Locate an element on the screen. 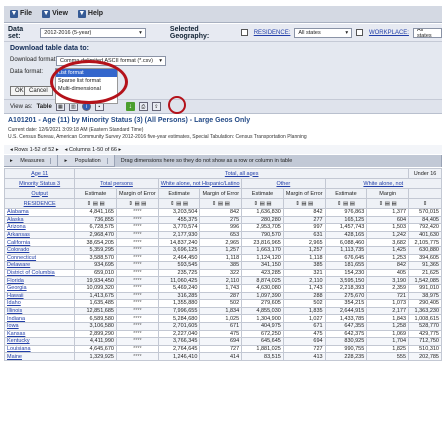 The height and width of the screenshot is (421, 445). state-link: Idaho is located at coordinates (39, 303).